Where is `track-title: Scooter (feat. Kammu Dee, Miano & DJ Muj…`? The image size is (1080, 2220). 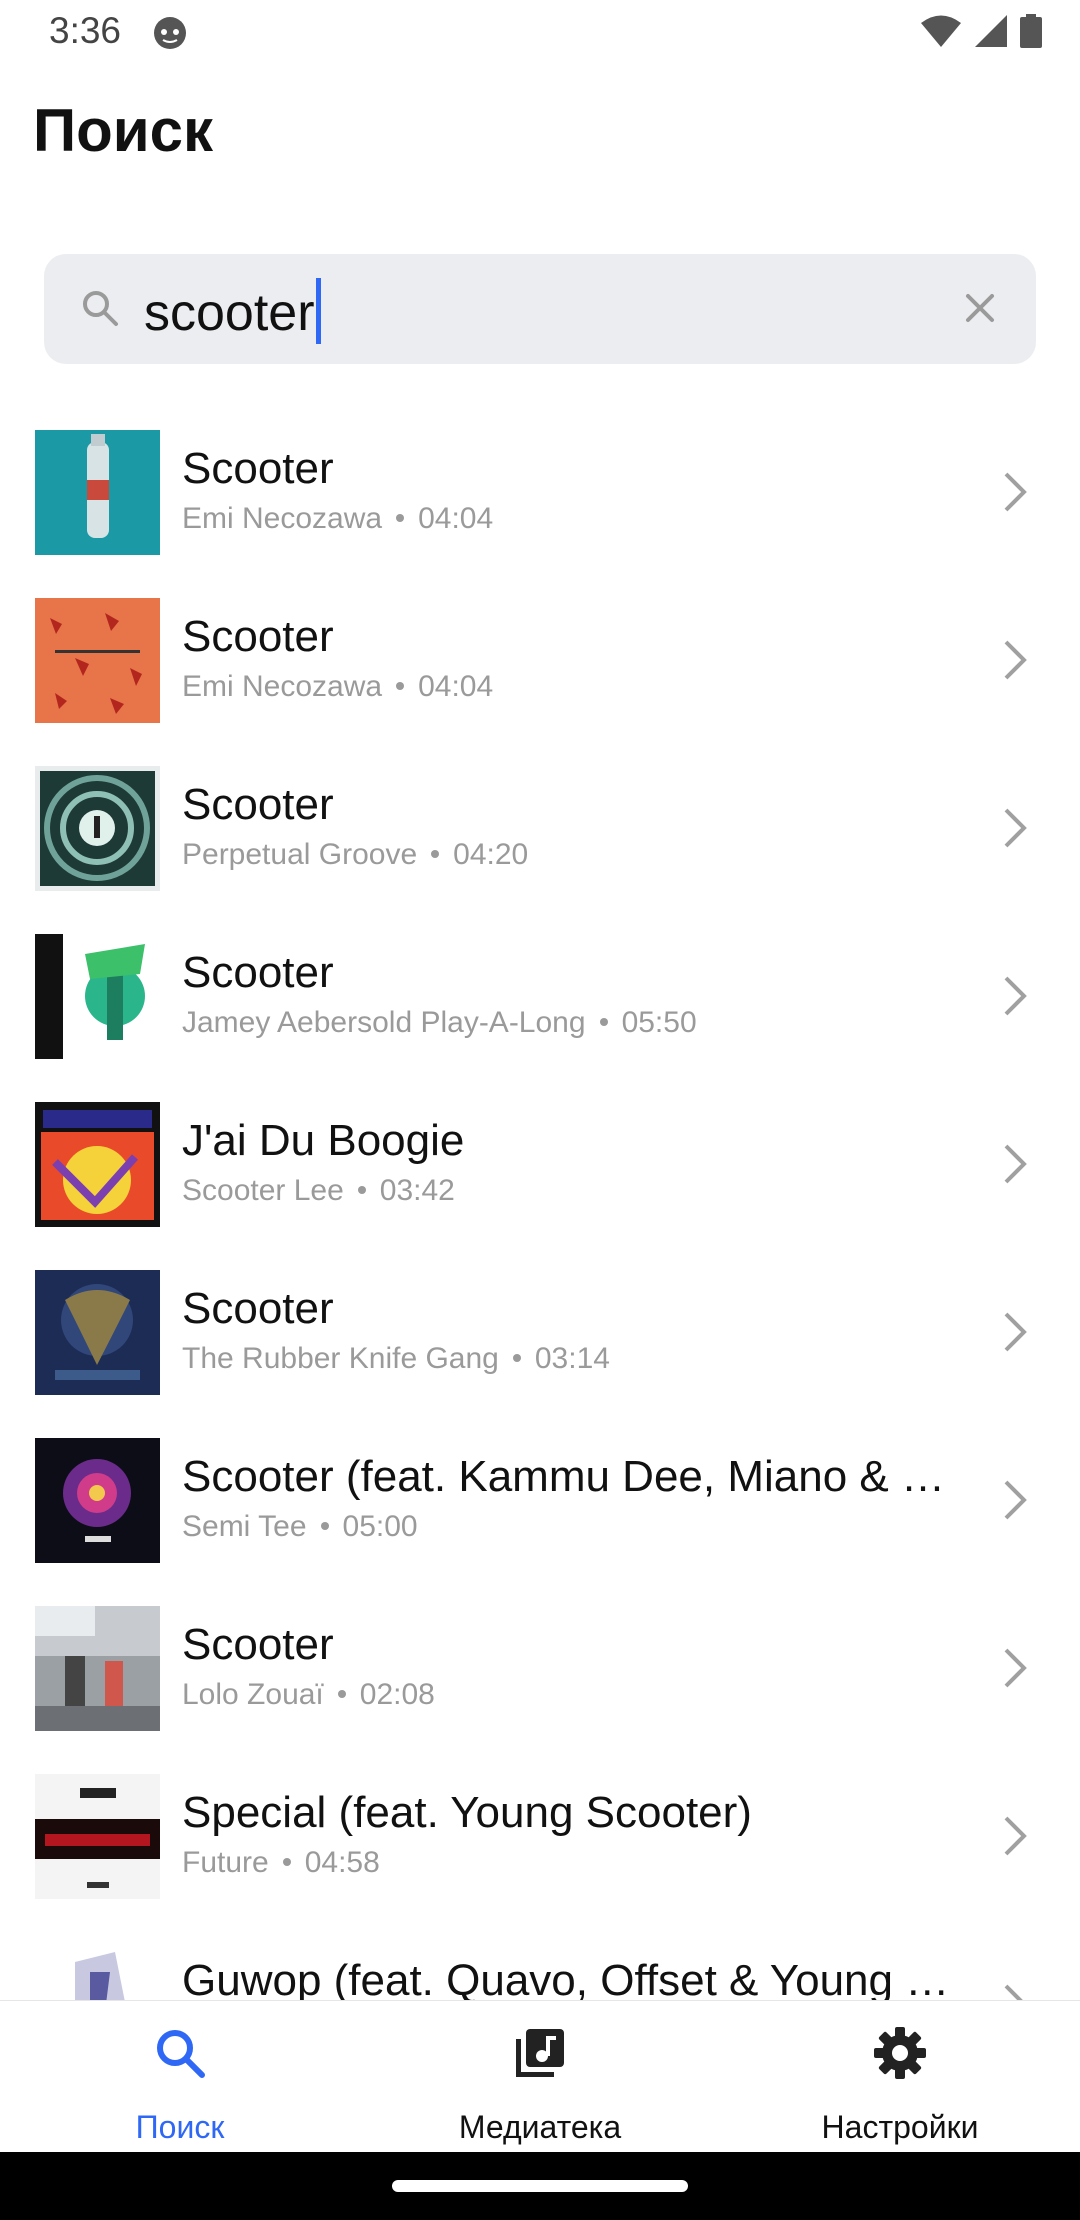
track-title: Scooter (feat. Kammu Dee, Miano & DJ Muj… is located at coordinates (577, 1476).